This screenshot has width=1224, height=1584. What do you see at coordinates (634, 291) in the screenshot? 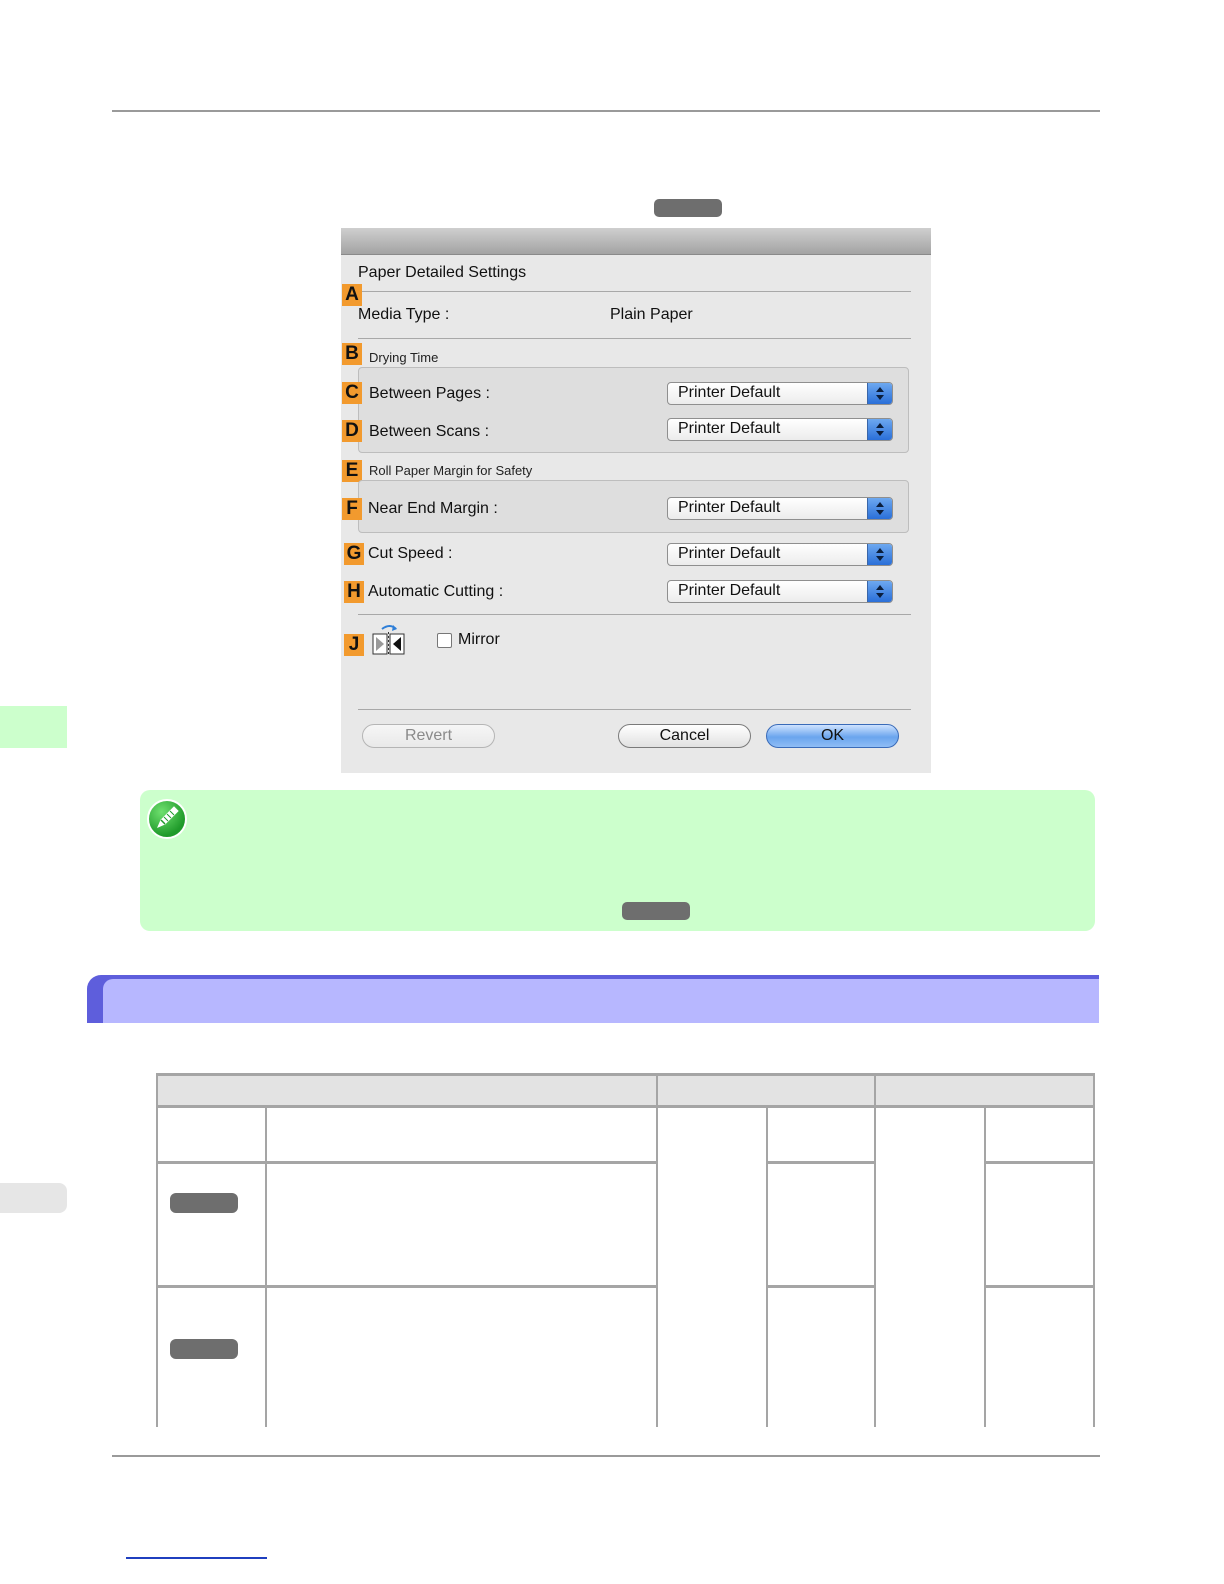
I see `title-separator` at bounding box center [634, 291].